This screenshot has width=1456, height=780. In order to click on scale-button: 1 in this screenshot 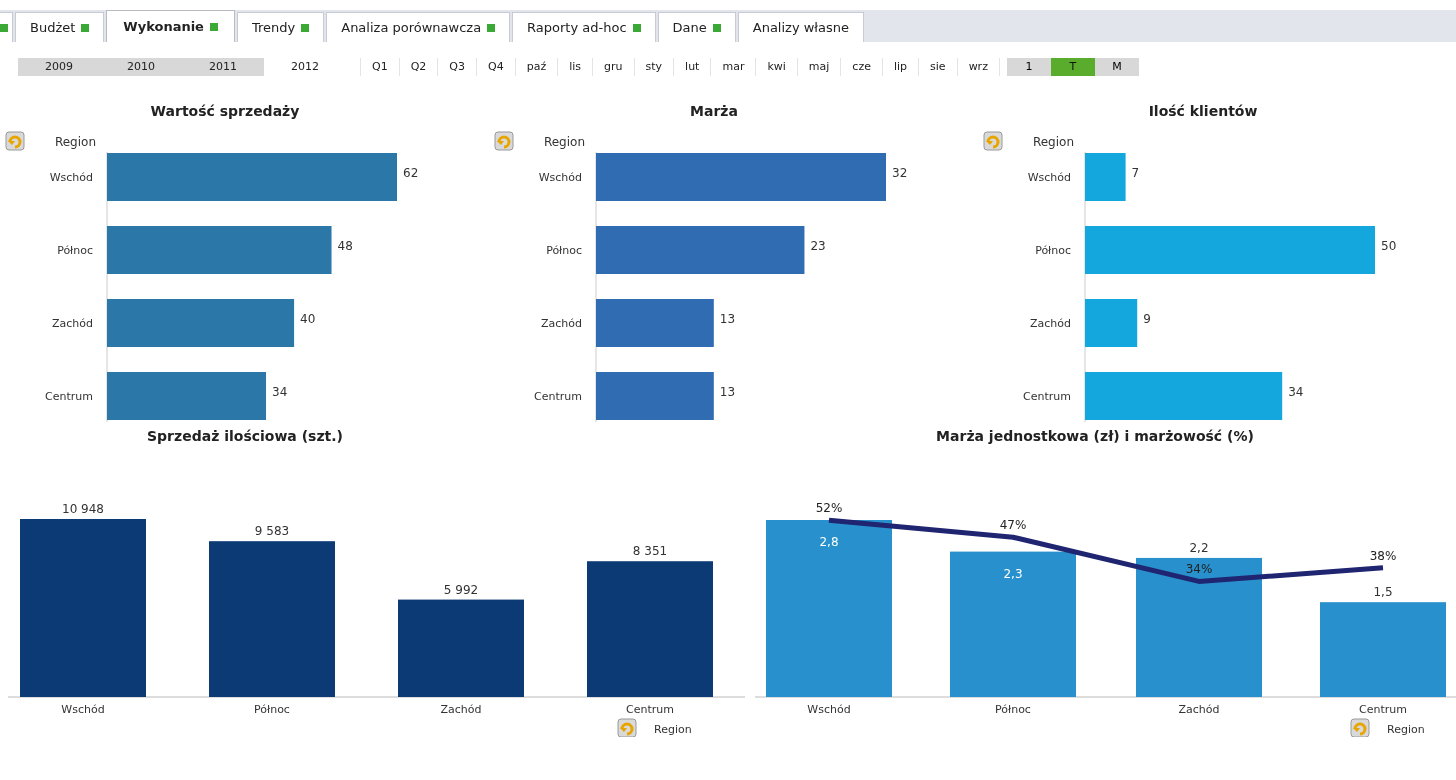, I will do `click(1028, 67)`.